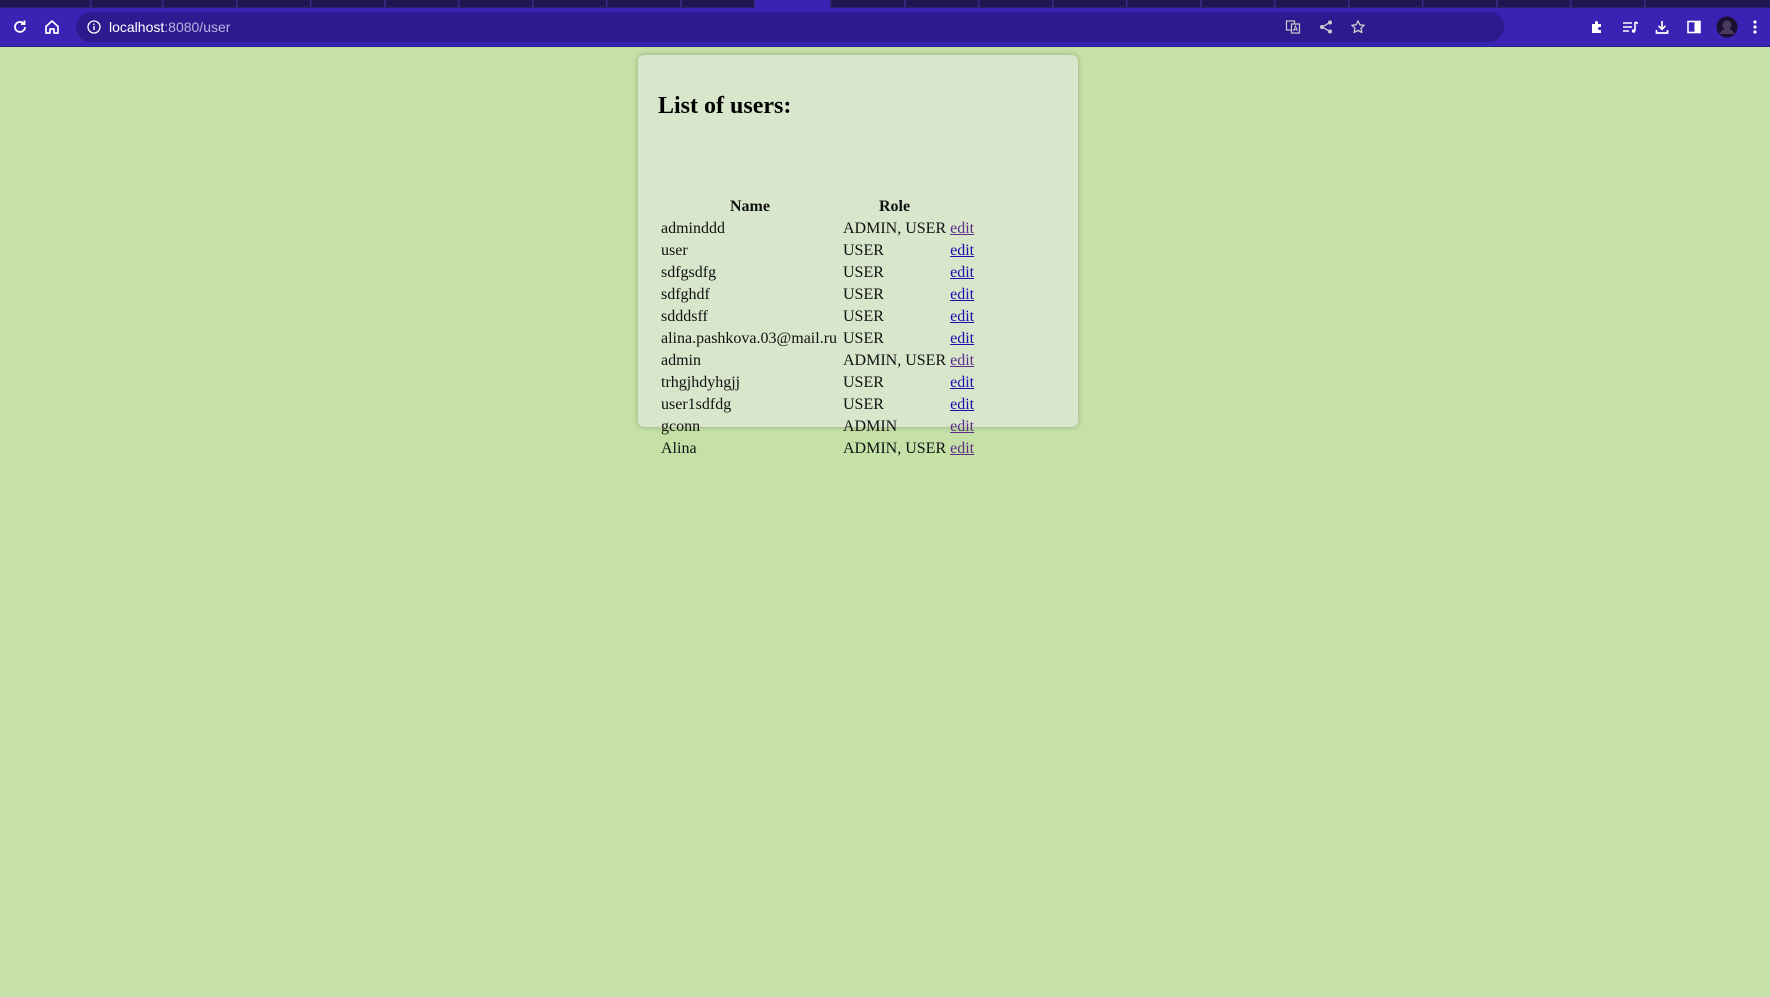 The image size is (1770, 997). What do you see at coordinates (817, 251) in the screenshot?
I see `table-row: user USER edit` at bounding box center [817, 251].